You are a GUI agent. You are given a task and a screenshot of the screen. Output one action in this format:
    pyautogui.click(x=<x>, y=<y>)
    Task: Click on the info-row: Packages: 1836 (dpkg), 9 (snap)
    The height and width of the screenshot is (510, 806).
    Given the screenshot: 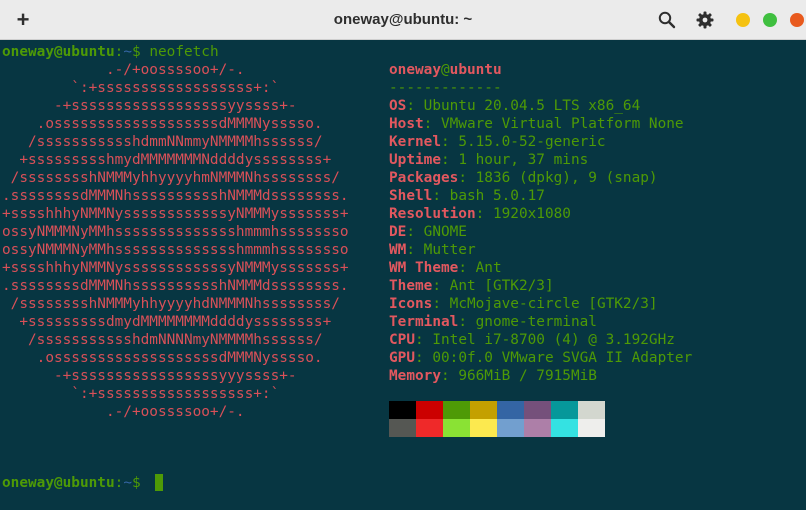 What is the action you would take?
    pyautogui.click(x=523, y=178)
    